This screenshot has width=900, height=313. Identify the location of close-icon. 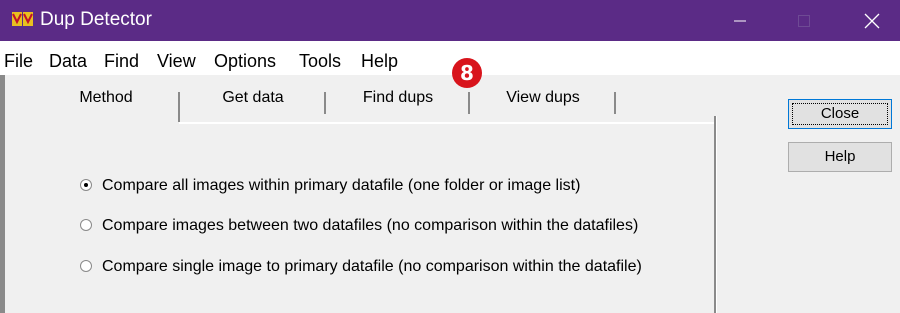
(872, 20).